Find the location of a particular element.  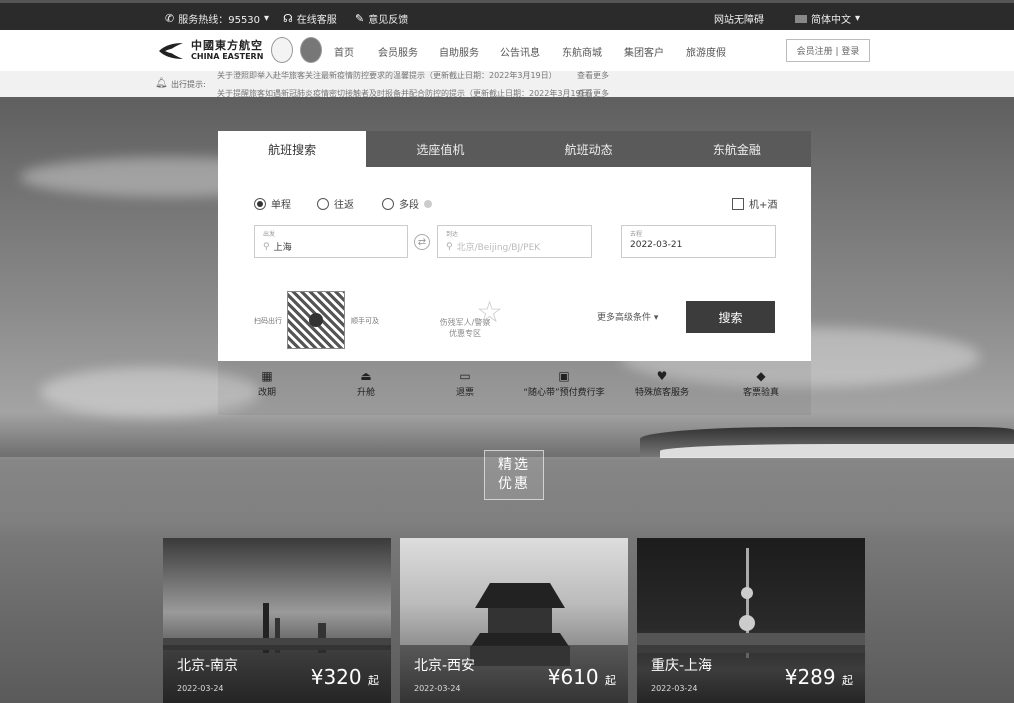

service-ticket-verify: ◆ 客票验真 is located at coordinates (761, 383).